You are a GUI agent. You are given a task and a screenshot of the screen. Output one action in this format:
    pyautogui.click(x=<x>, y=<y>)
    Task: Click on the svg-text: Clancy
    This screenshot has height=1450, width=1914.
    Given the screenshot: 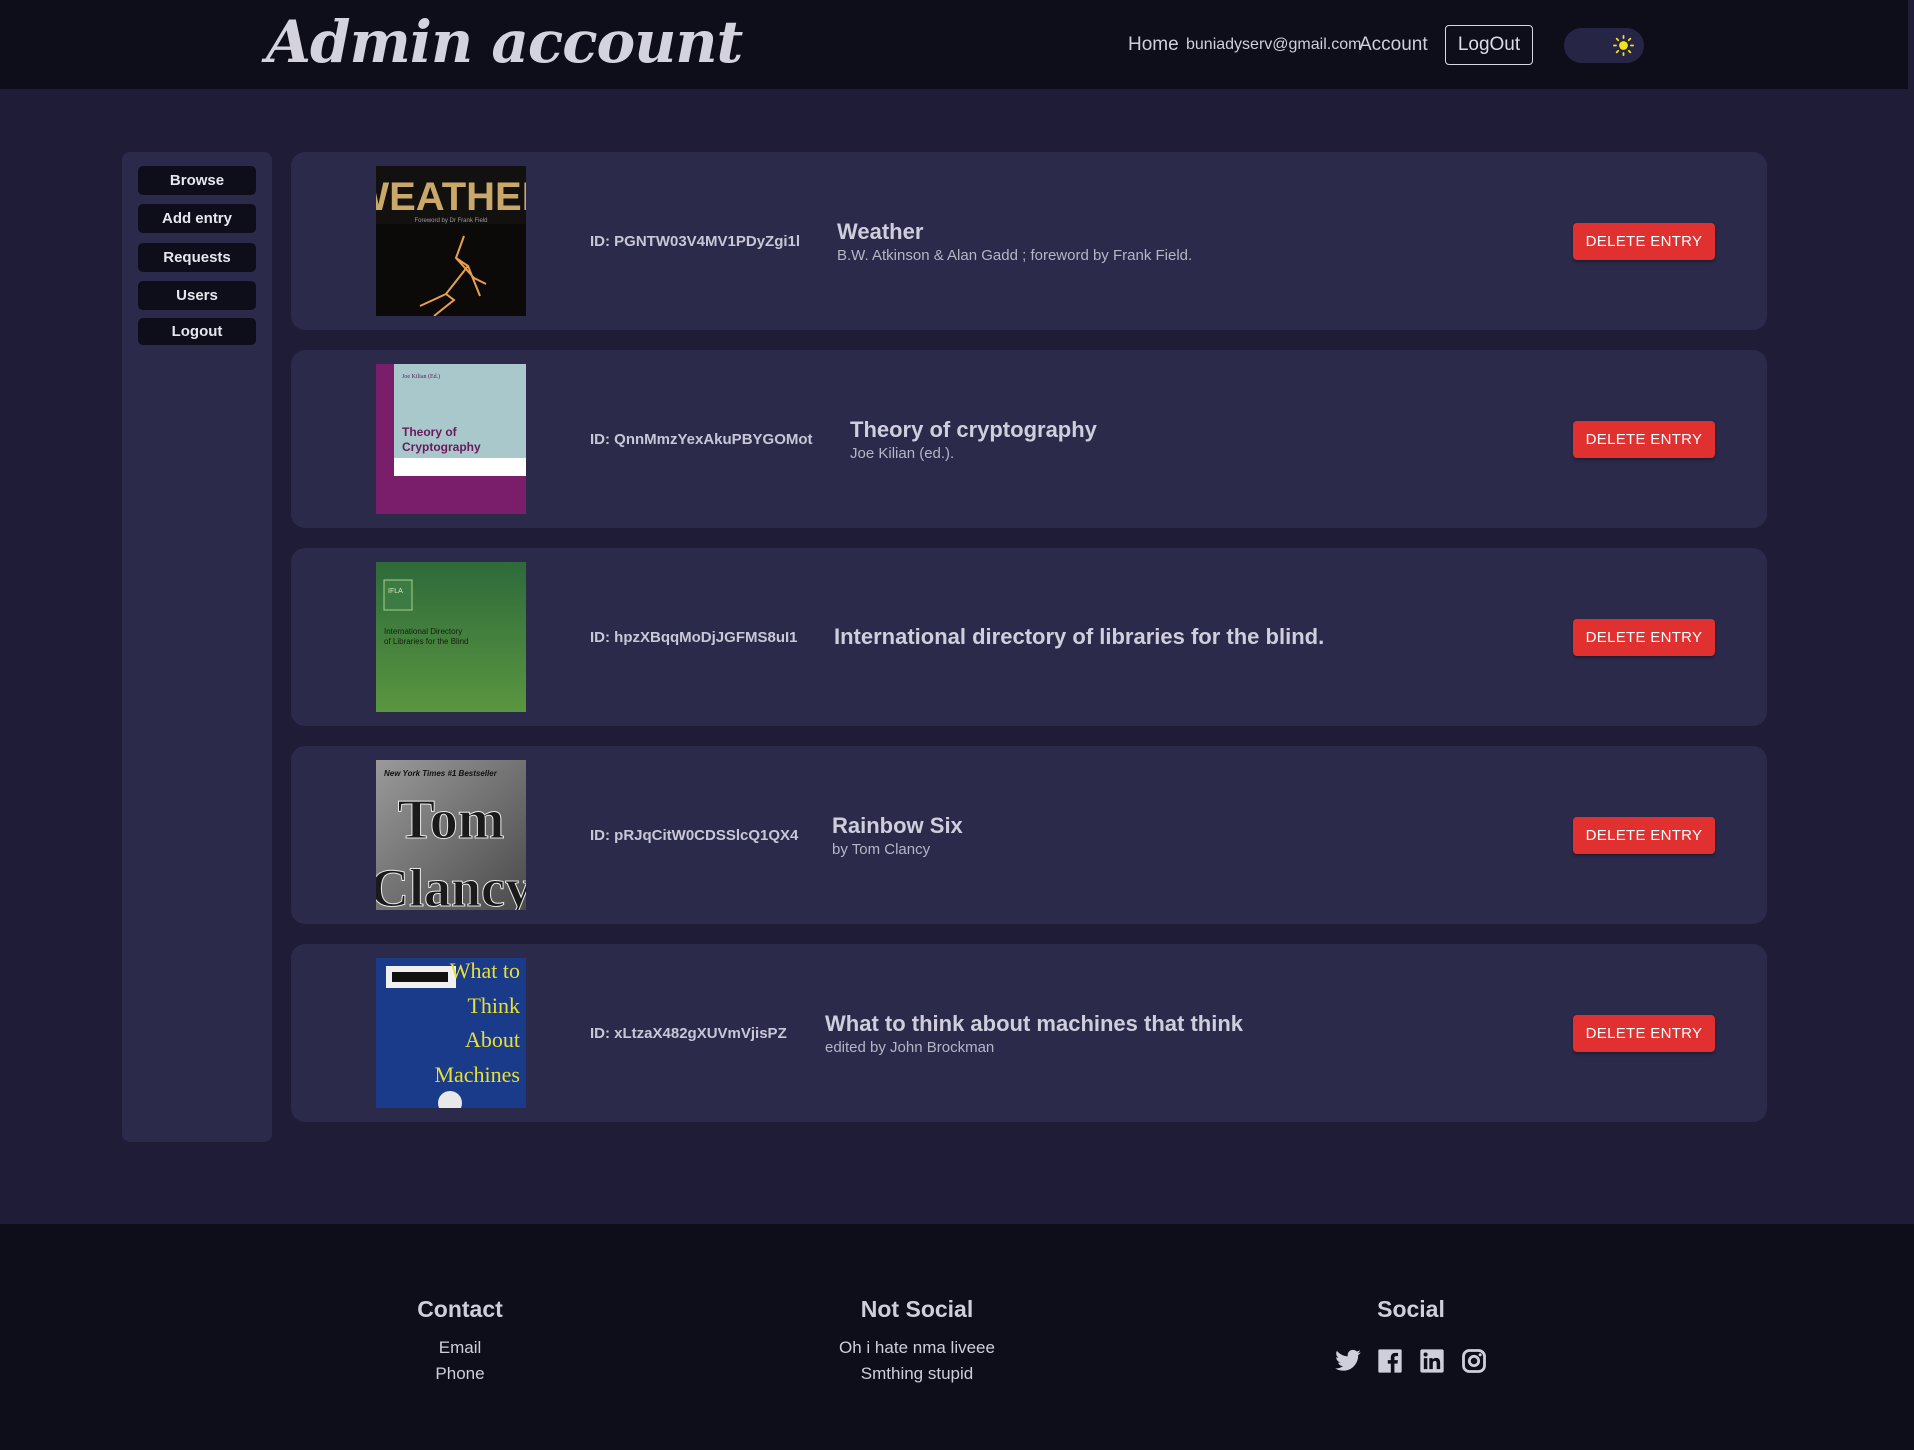 What is the action you would take?
    pyautogui.click(x=451, y=884)
    